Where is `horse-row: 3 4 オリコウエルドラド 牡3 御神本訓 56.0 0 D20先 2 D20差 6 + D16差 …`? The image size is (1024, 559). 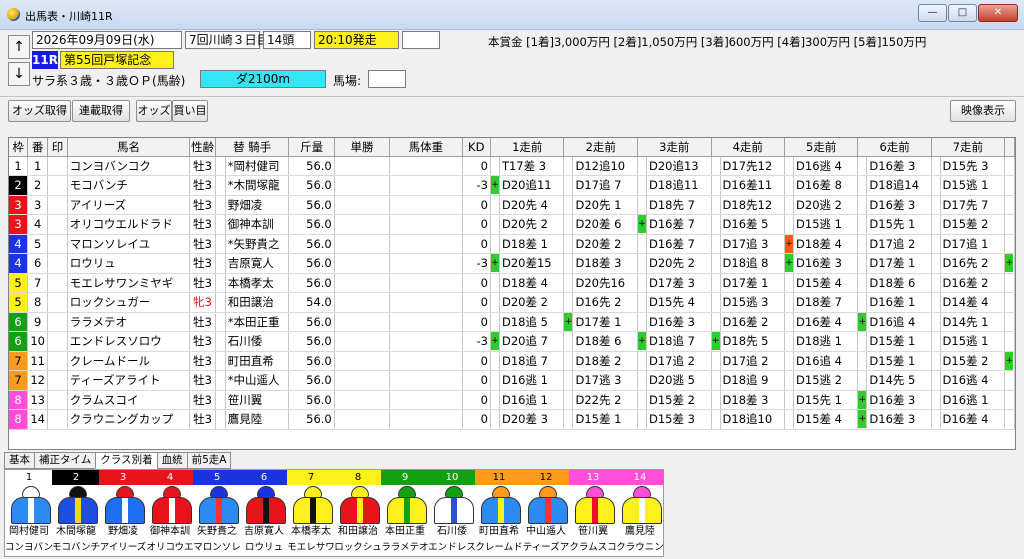 horse-row: 3 4 オリコウエルドラド 牡3 御神本訓 56.0 0 D20先 2 D20差 6 + D16差 … is located at coordinates (512, 224).